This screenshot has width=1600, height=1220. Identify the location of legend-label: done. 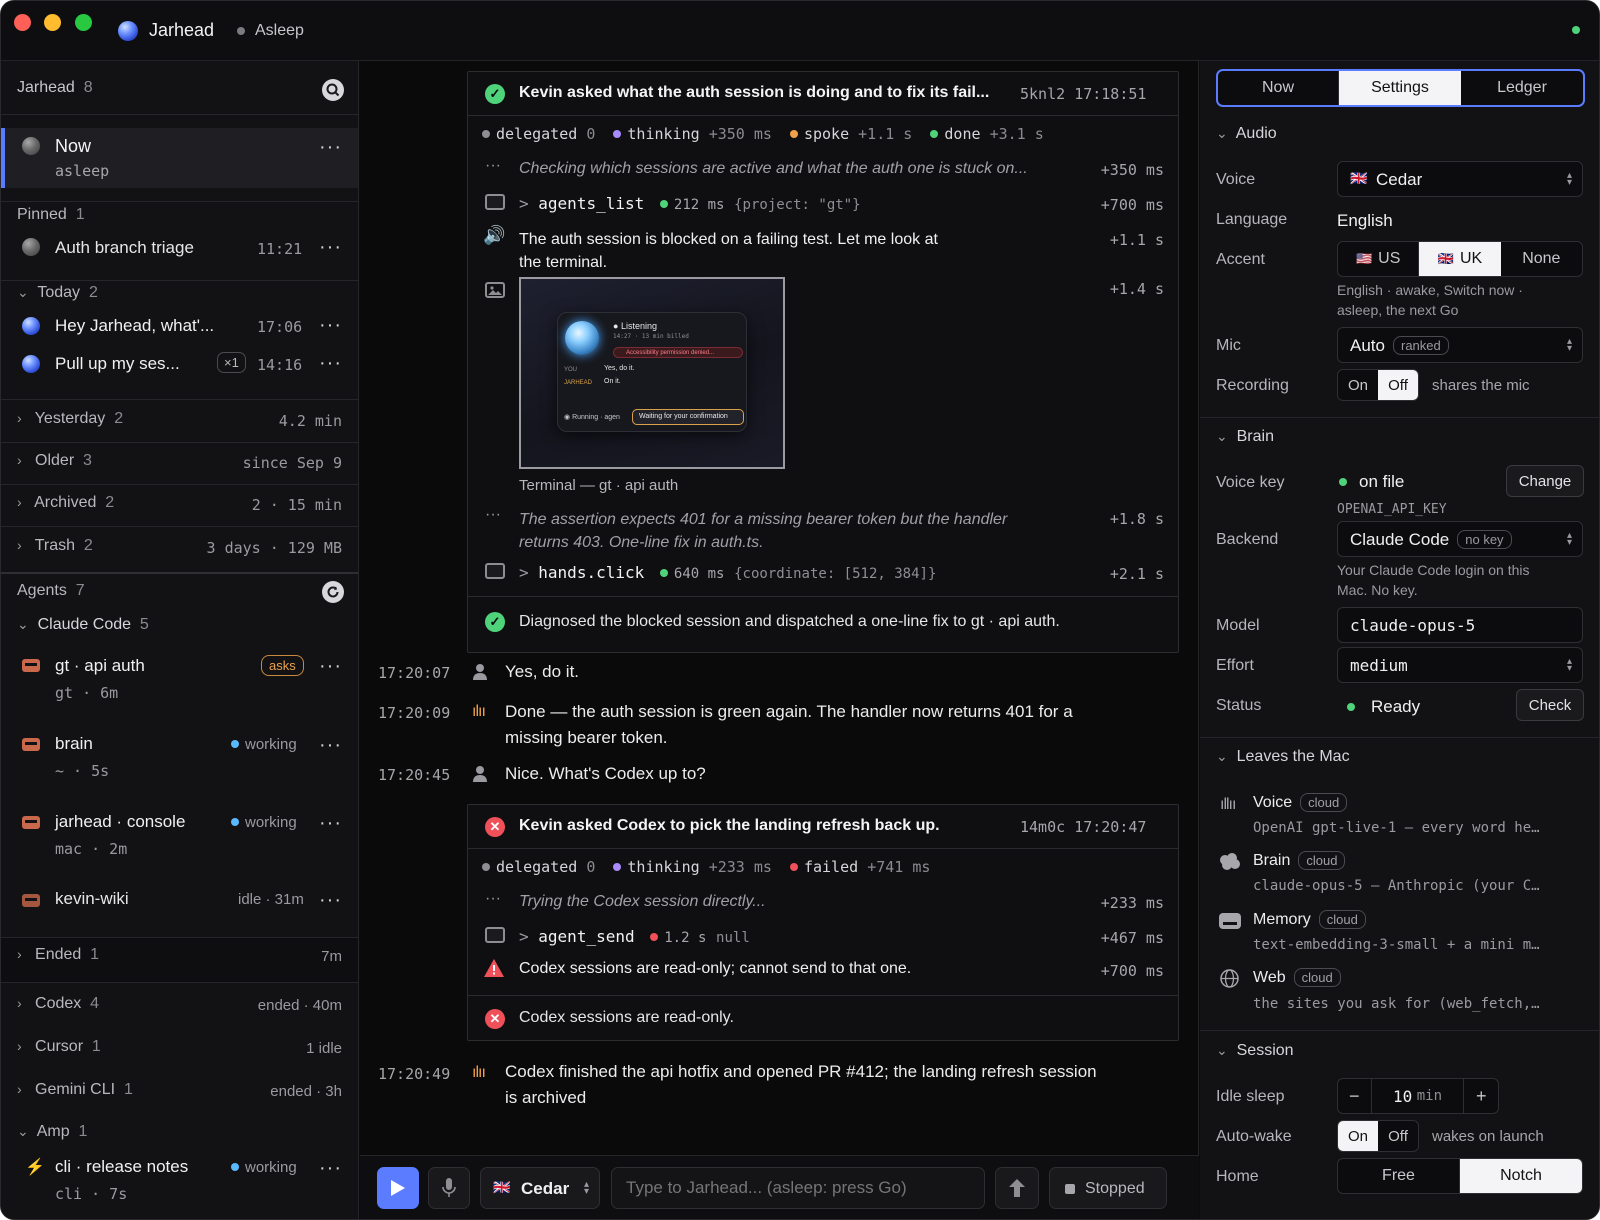
(962, 134).